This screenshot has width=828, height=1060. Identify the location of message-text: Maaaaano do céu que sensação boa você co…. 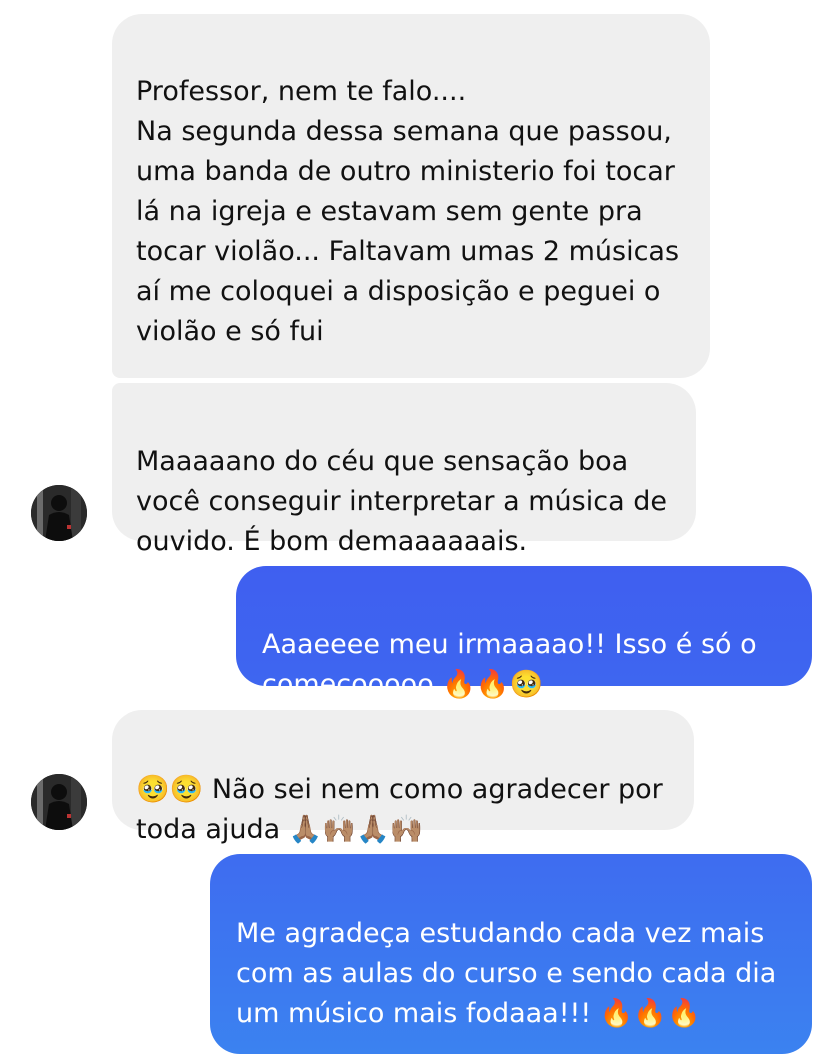
(401, 501).